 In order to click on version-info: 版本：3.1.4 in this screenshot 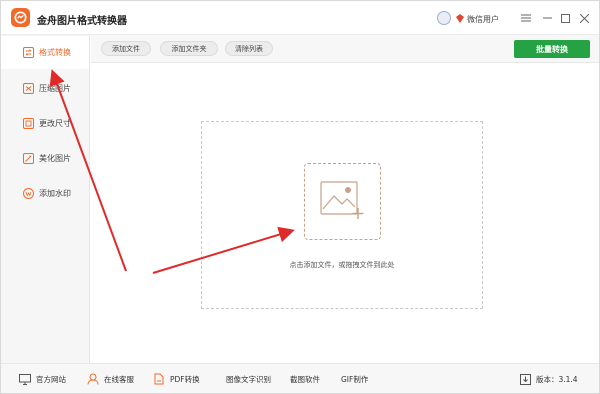, I will do `click(548, 379)`.